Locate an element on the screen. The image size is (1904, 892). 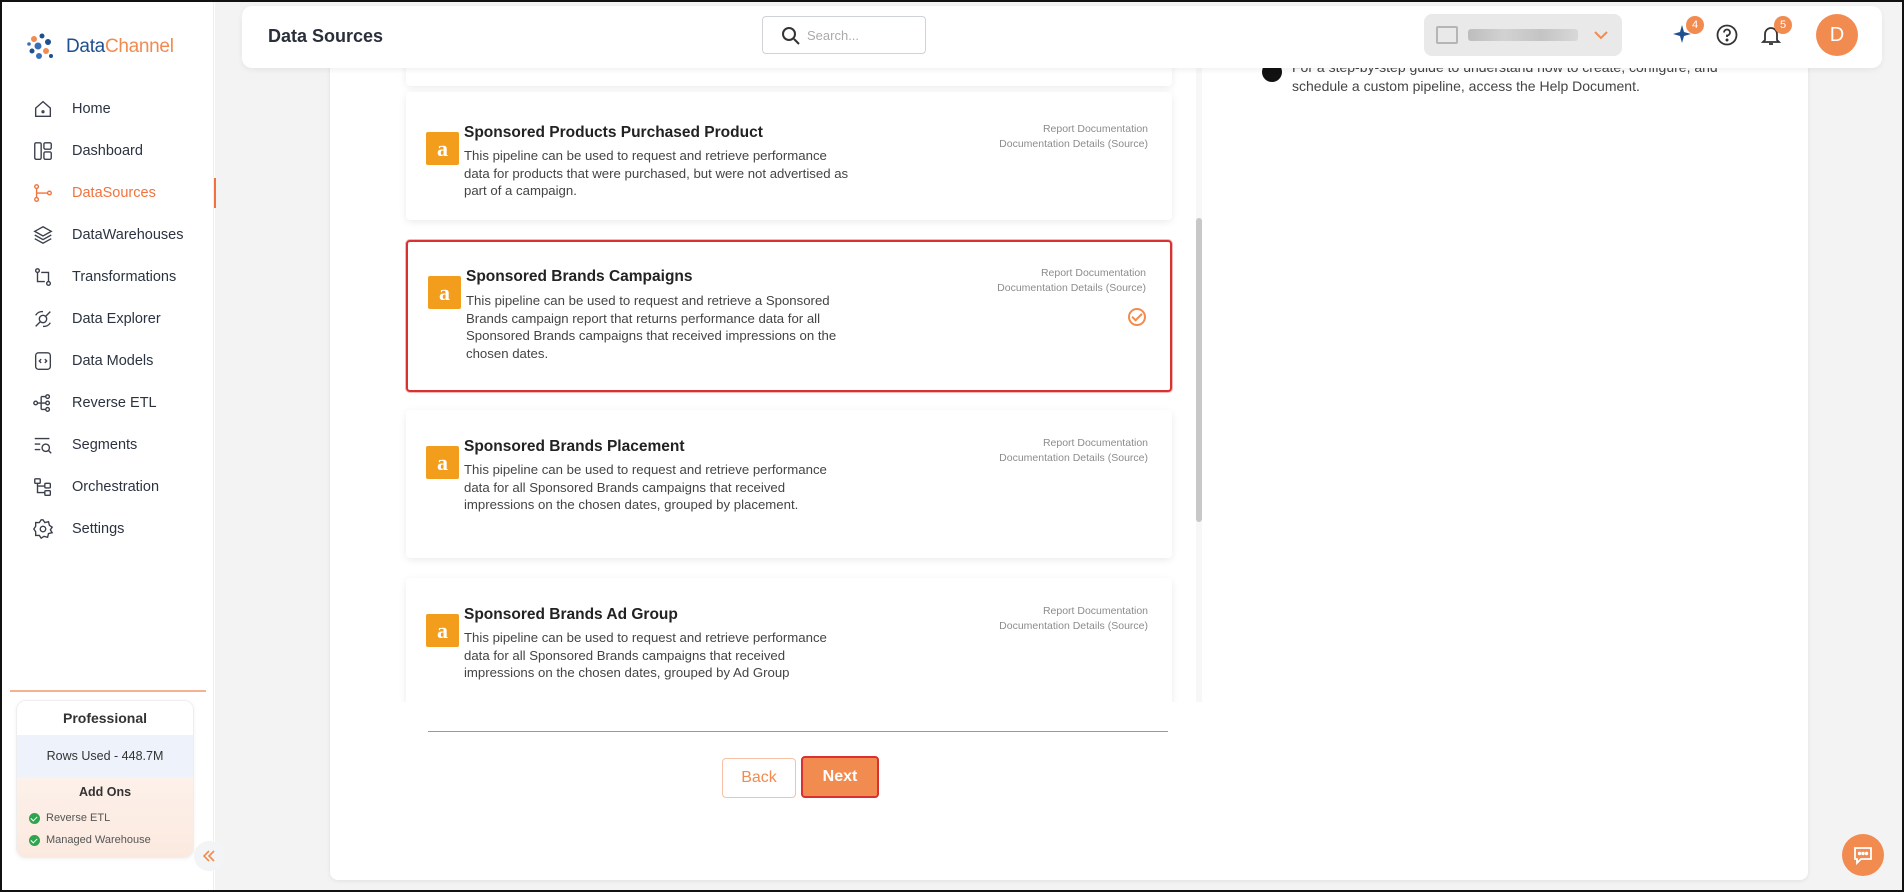
ai-assistant-button: 4 is located at coordinates (1687, 32).